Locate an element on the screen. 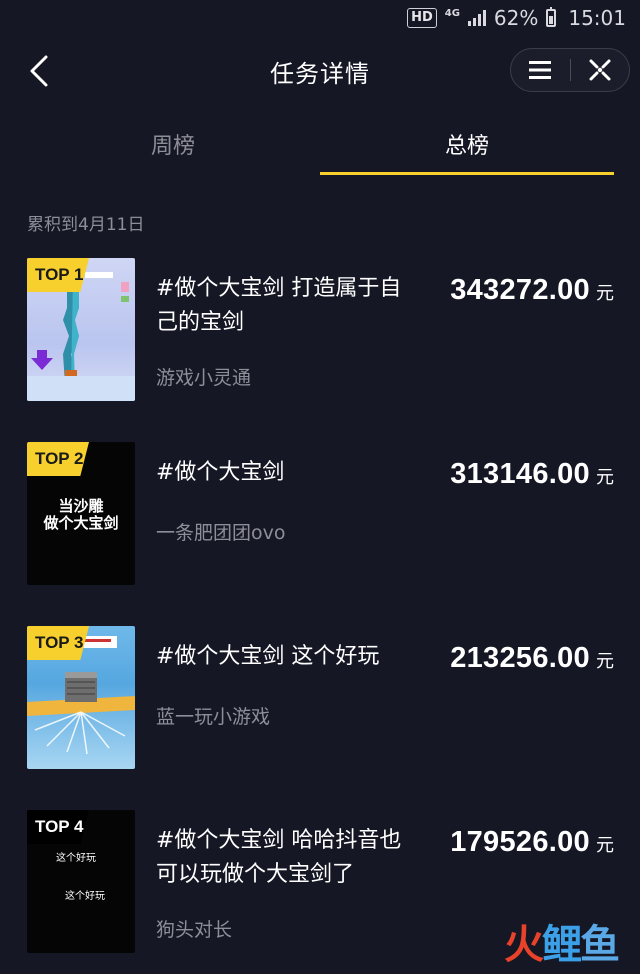 The image size is (640, 974). clock: 15:01 is located at coordinates (597, 18).